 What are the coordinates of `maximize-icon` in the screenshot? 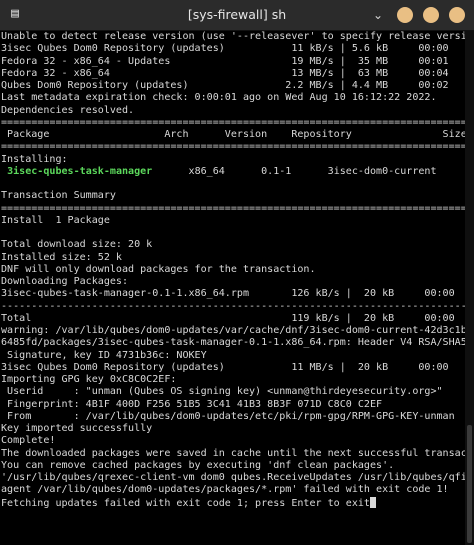 It's located at (431, 15).